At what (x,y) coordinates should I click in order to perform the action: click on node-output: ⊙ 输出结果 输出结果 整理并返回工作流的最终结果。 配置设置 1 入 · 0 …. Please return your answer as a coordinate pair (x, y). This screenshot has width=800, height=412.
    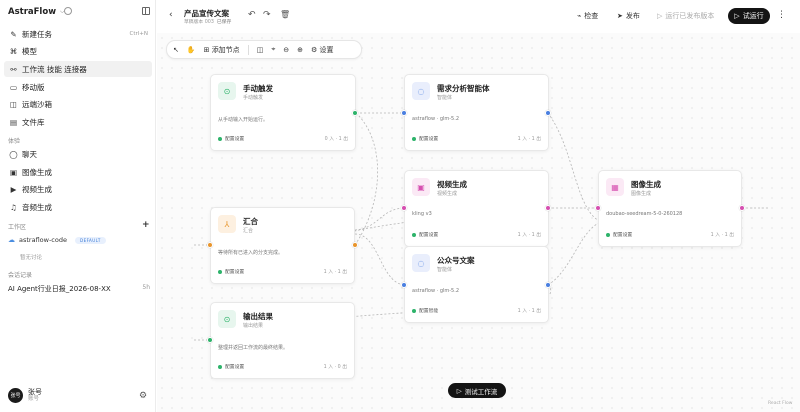
    Looking at the image, I should click on (282, 340).